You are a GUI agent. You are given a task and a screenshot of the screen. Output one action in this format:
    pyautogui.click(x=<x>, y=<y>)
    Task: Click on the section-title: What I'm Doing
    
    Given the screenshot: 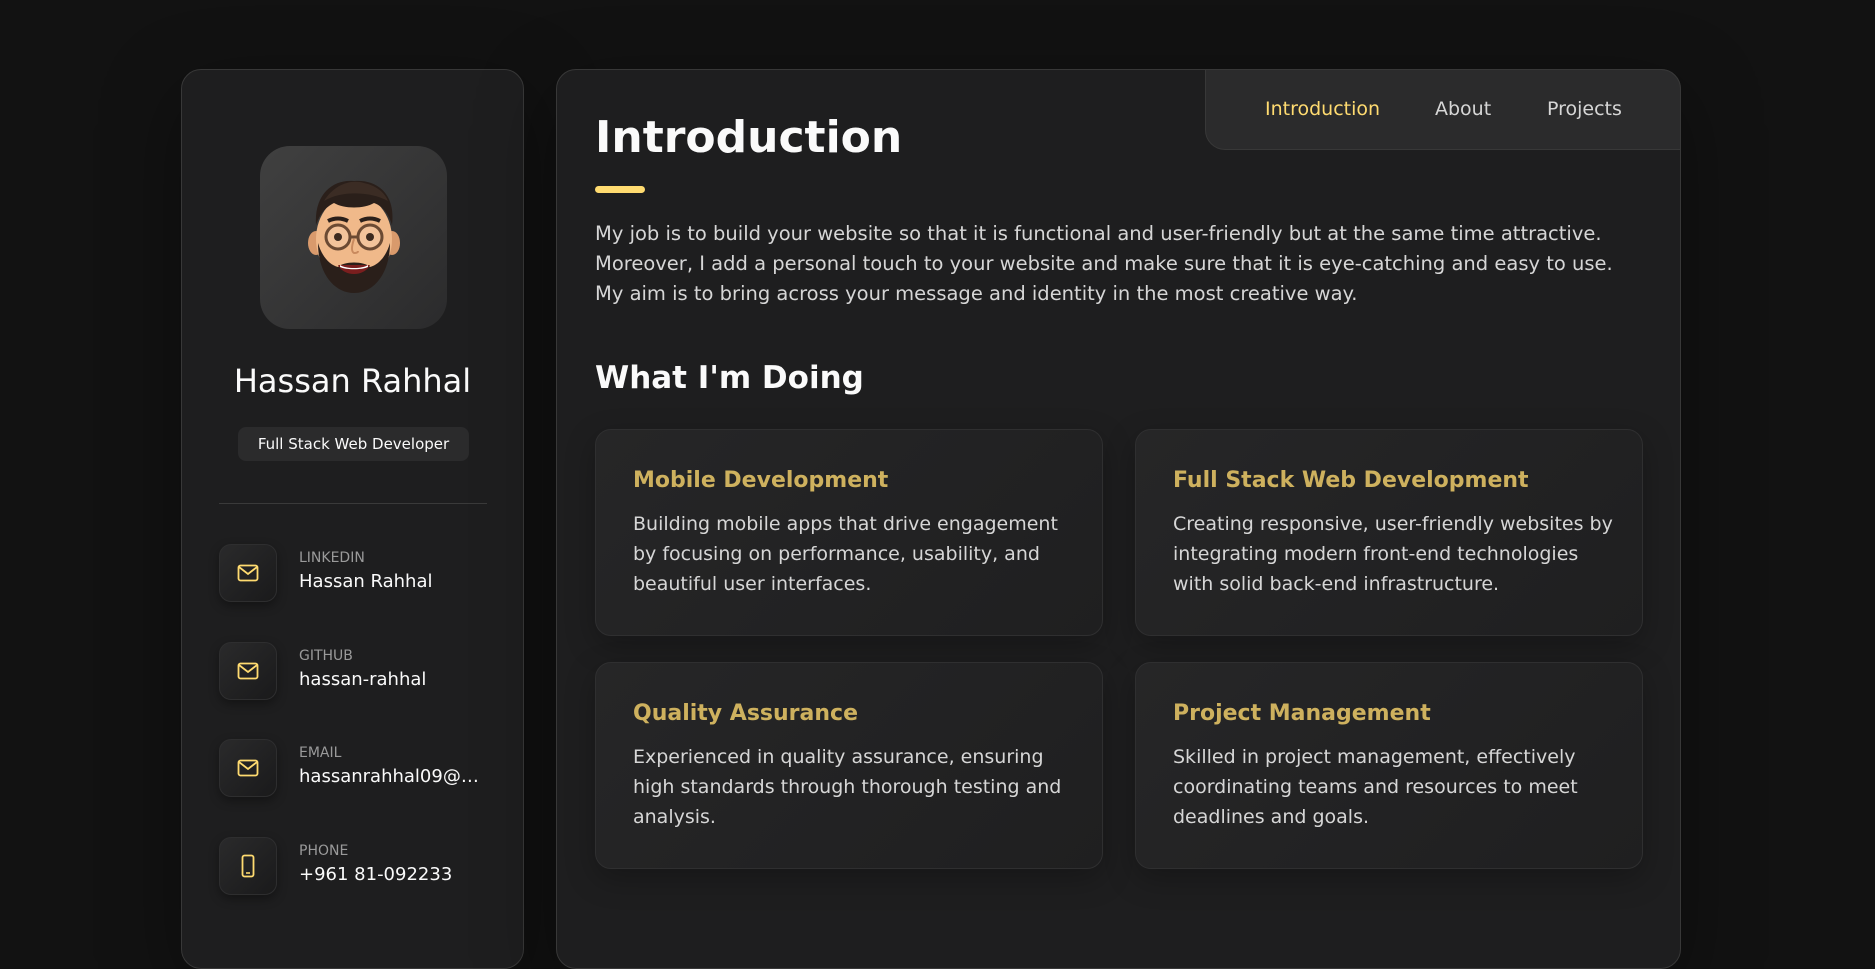 What is the action you would take?
    pyautogui.click(x=729, y=378)
    